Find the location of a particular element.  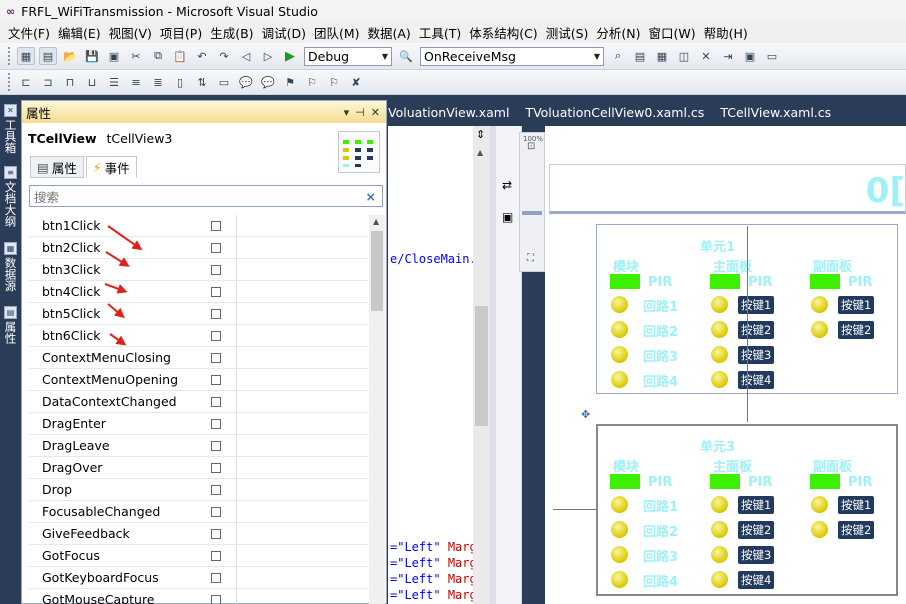

zoom-slider-thumb is located at coordinates (532, 213).